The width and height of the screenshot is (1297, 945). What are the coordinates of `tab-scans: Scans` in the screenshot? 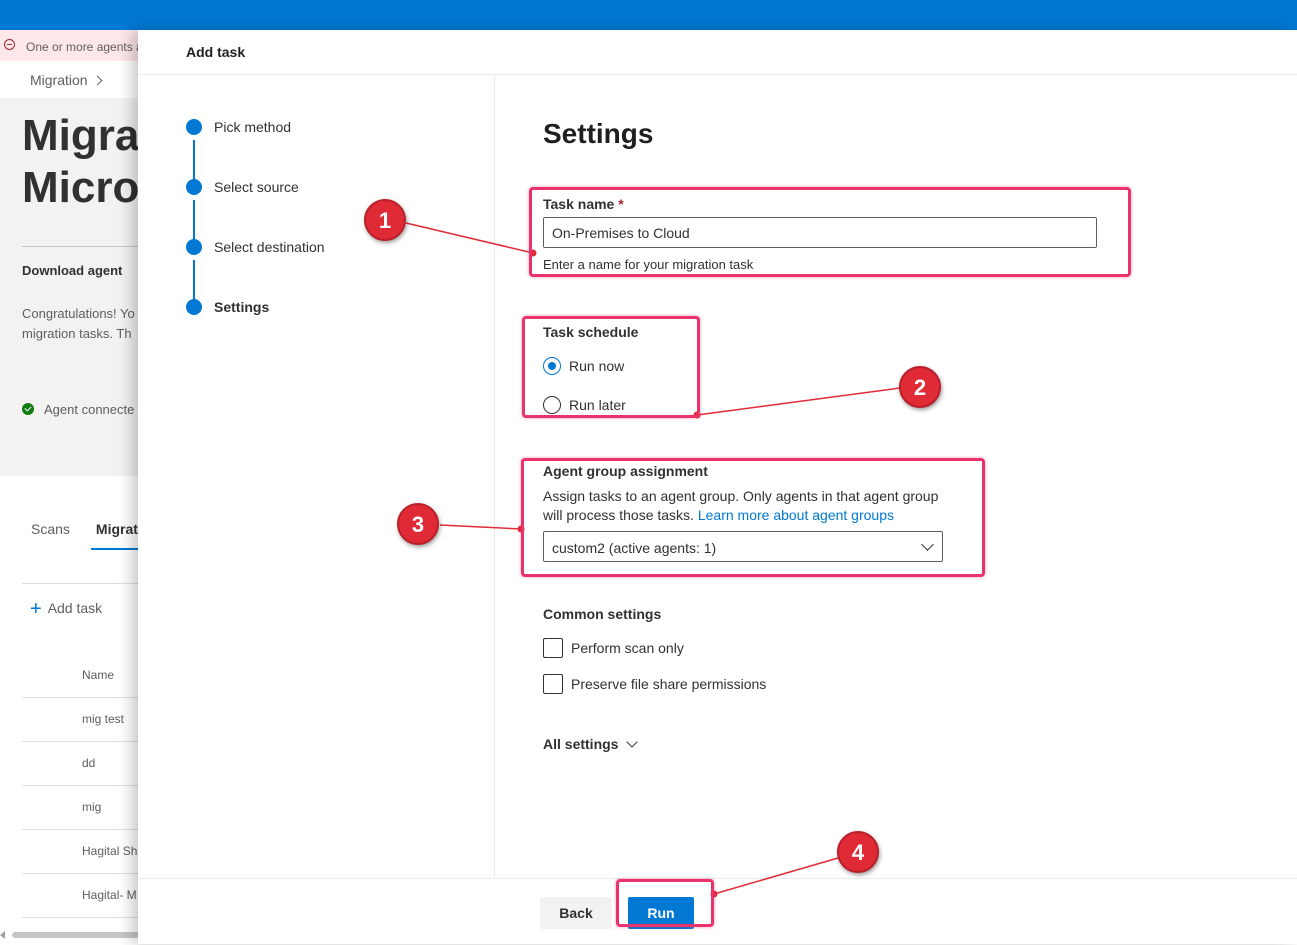 It's located at (50, 529).